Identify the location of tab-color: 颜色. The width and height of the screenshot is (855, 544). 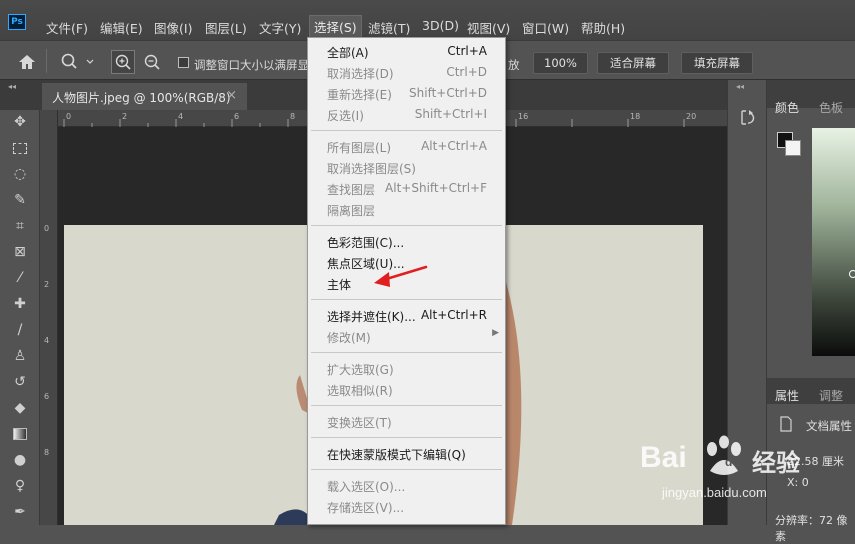
(787, 107).